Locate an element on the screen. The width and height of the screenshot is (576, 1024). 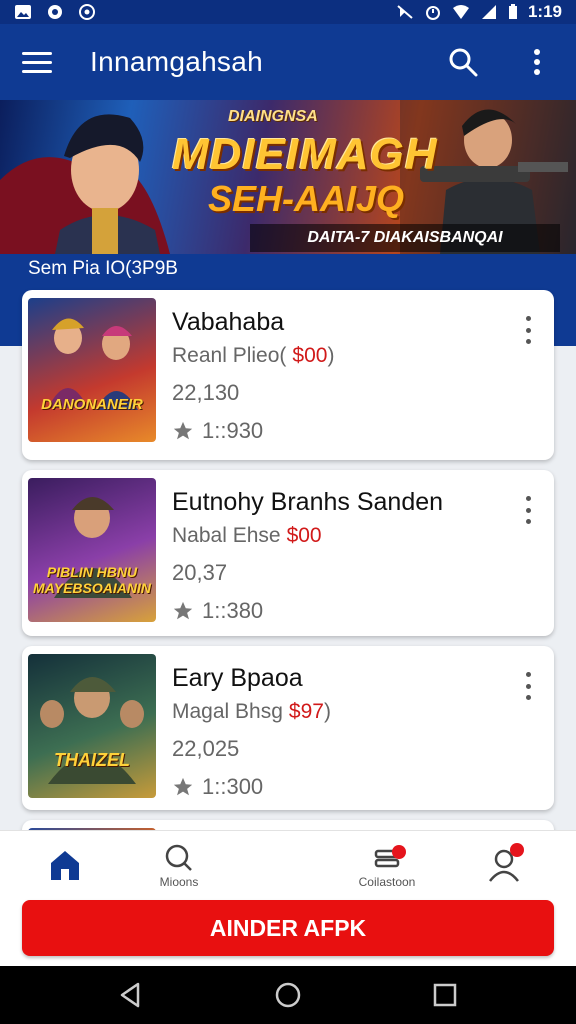
nav-profile is located at coordinates (504, 866).